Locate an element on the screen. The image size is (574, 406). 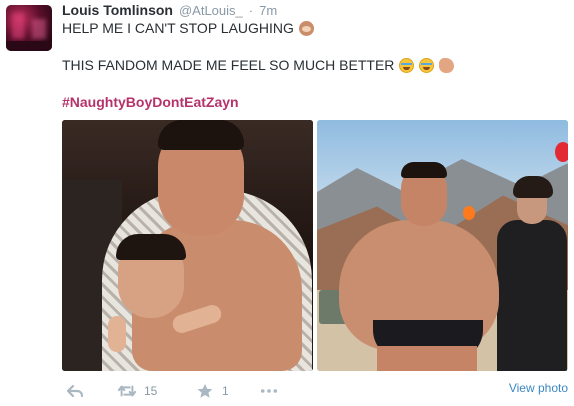
red-balloon is located at coordinates (561, 152).